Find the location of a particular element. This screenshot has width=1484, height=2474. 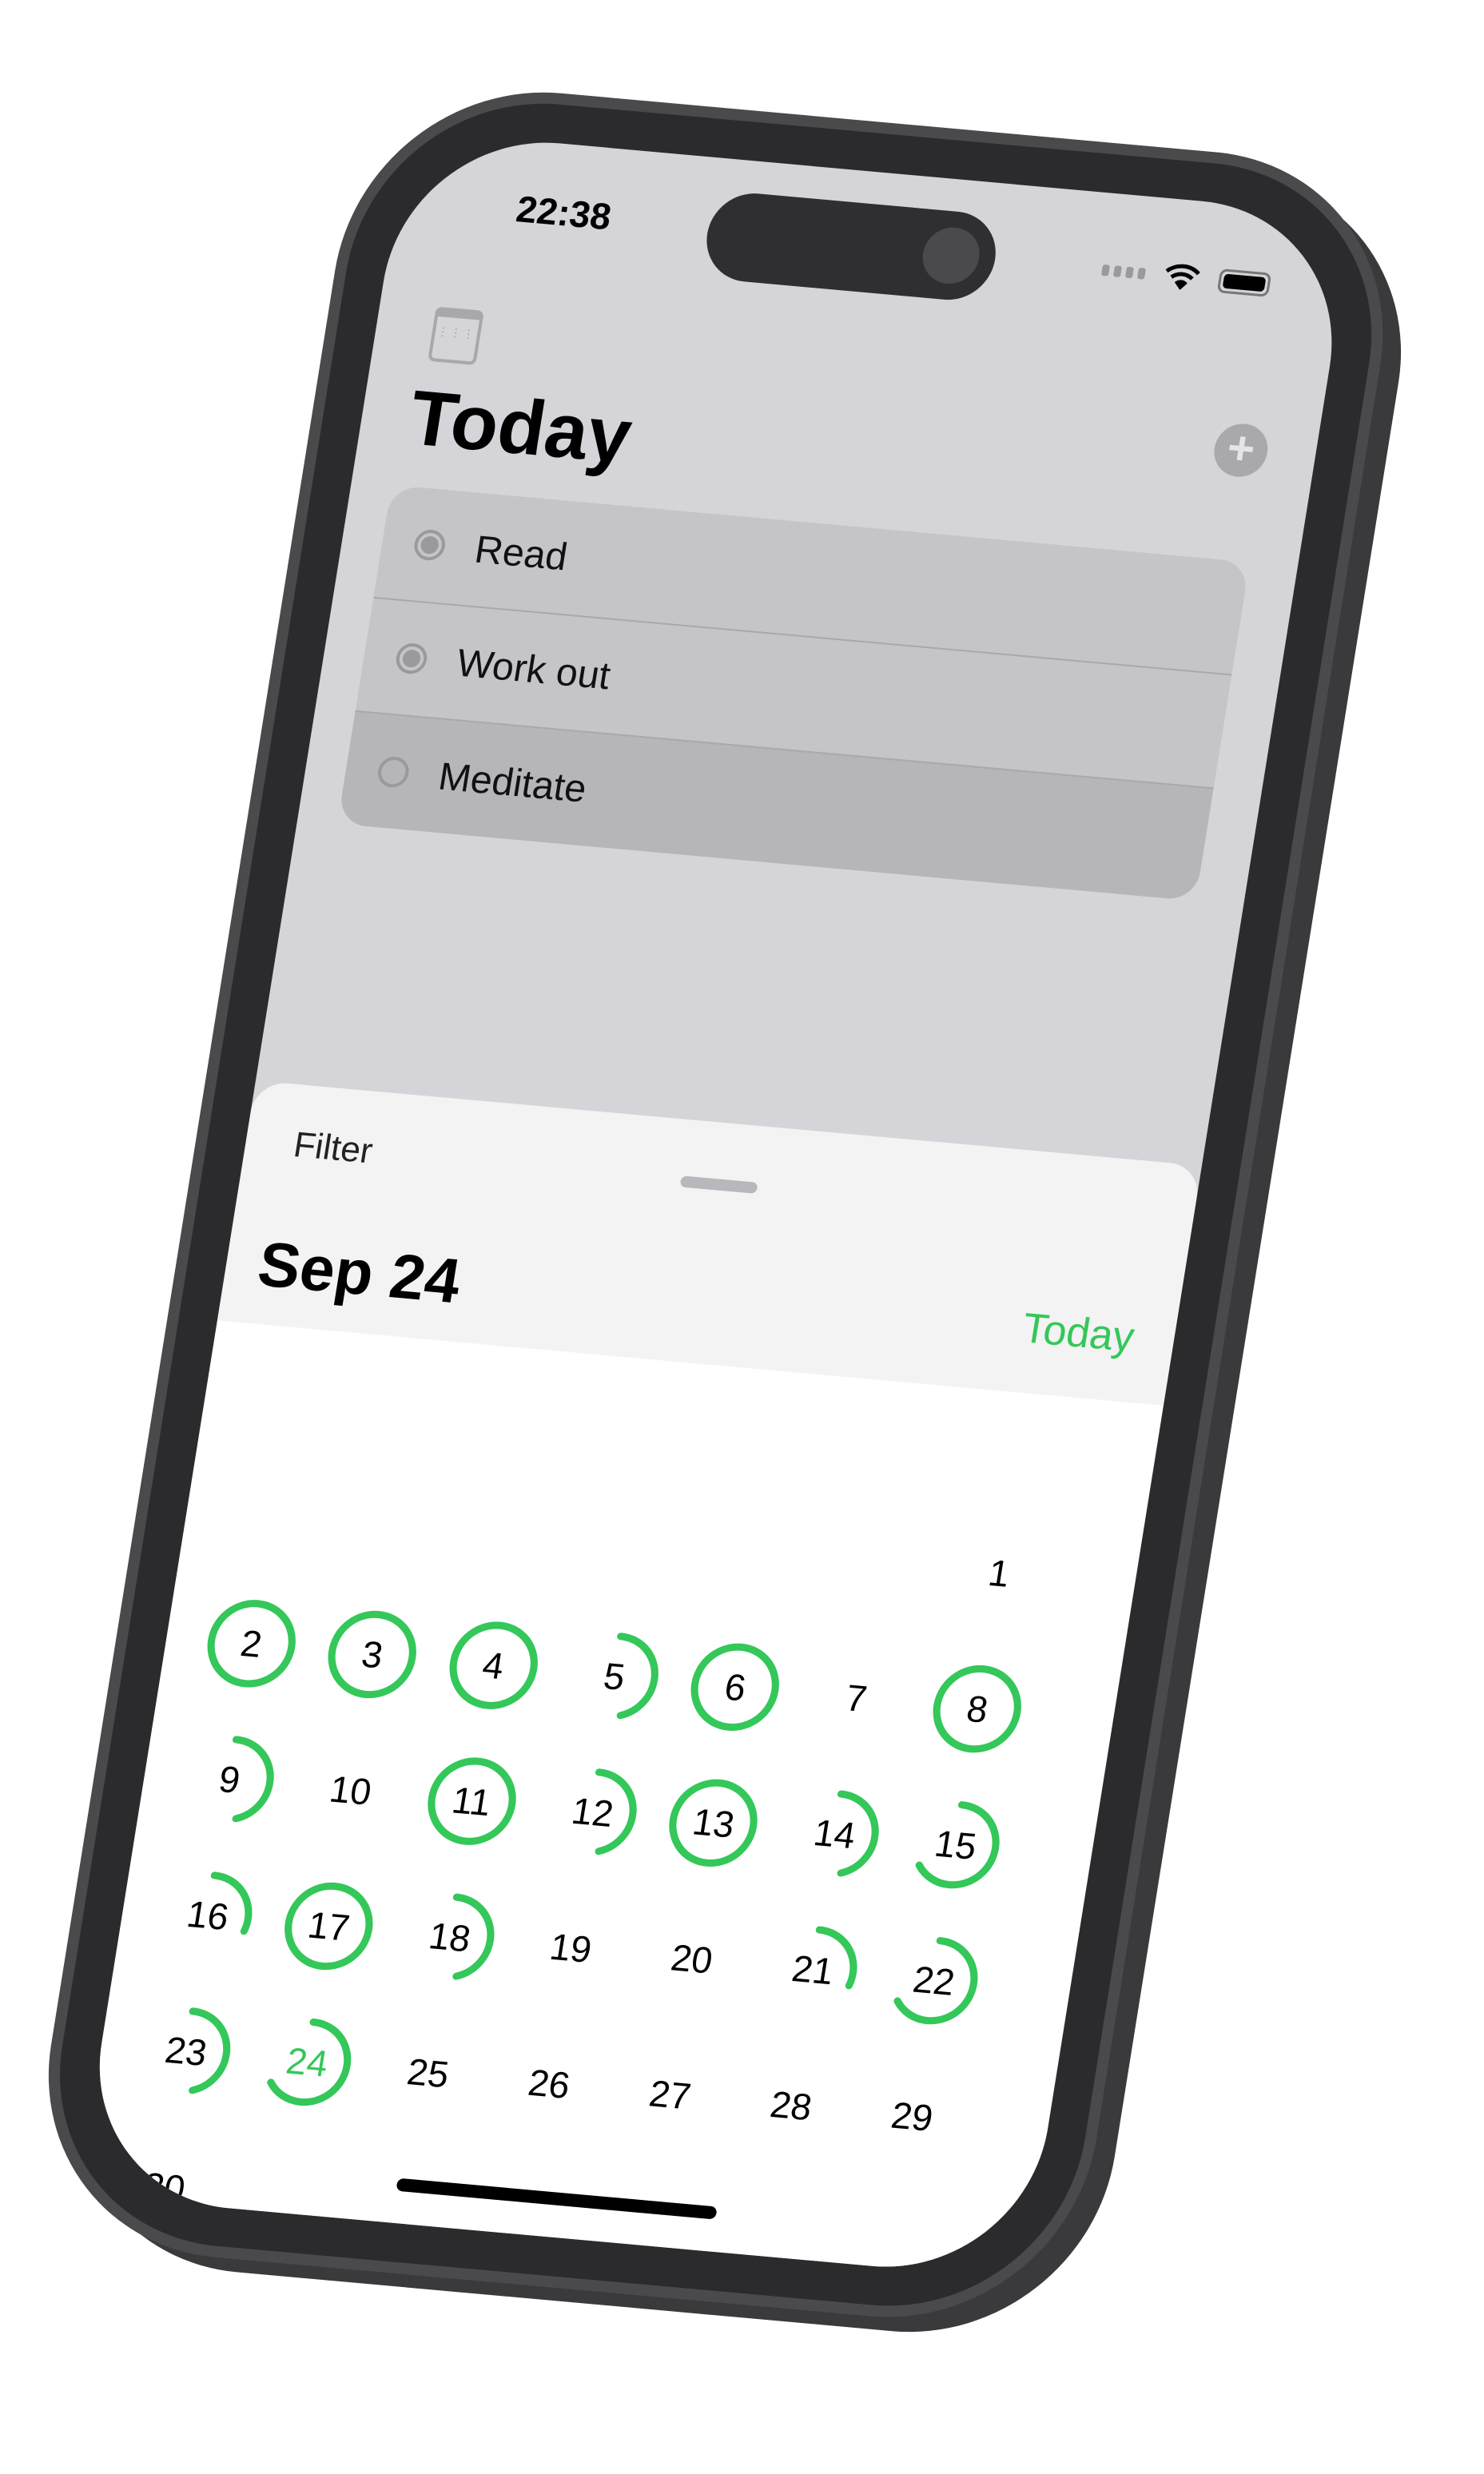

calendar-day-3: 3 is located at coordinates (372, 1654).